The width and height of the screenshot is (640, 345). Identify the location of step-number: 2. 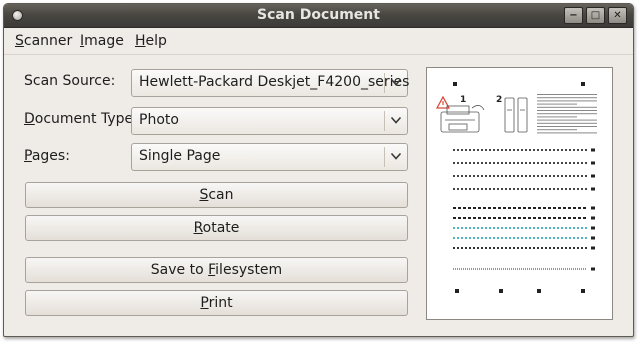
(499, 100).